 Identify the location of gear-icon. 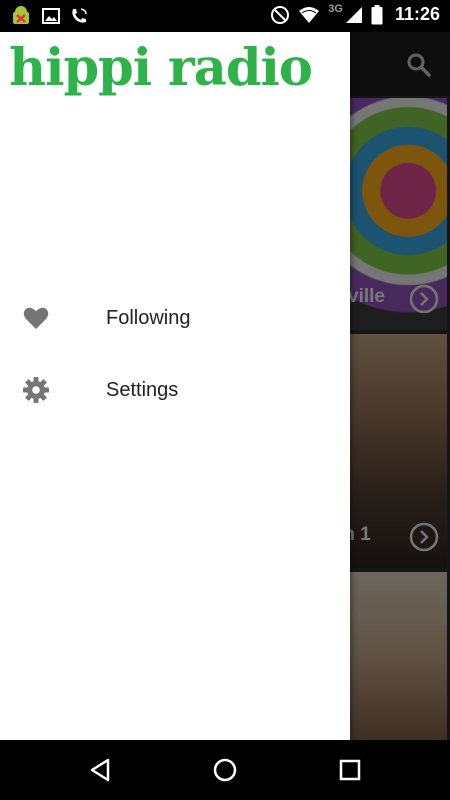
(36, 390).